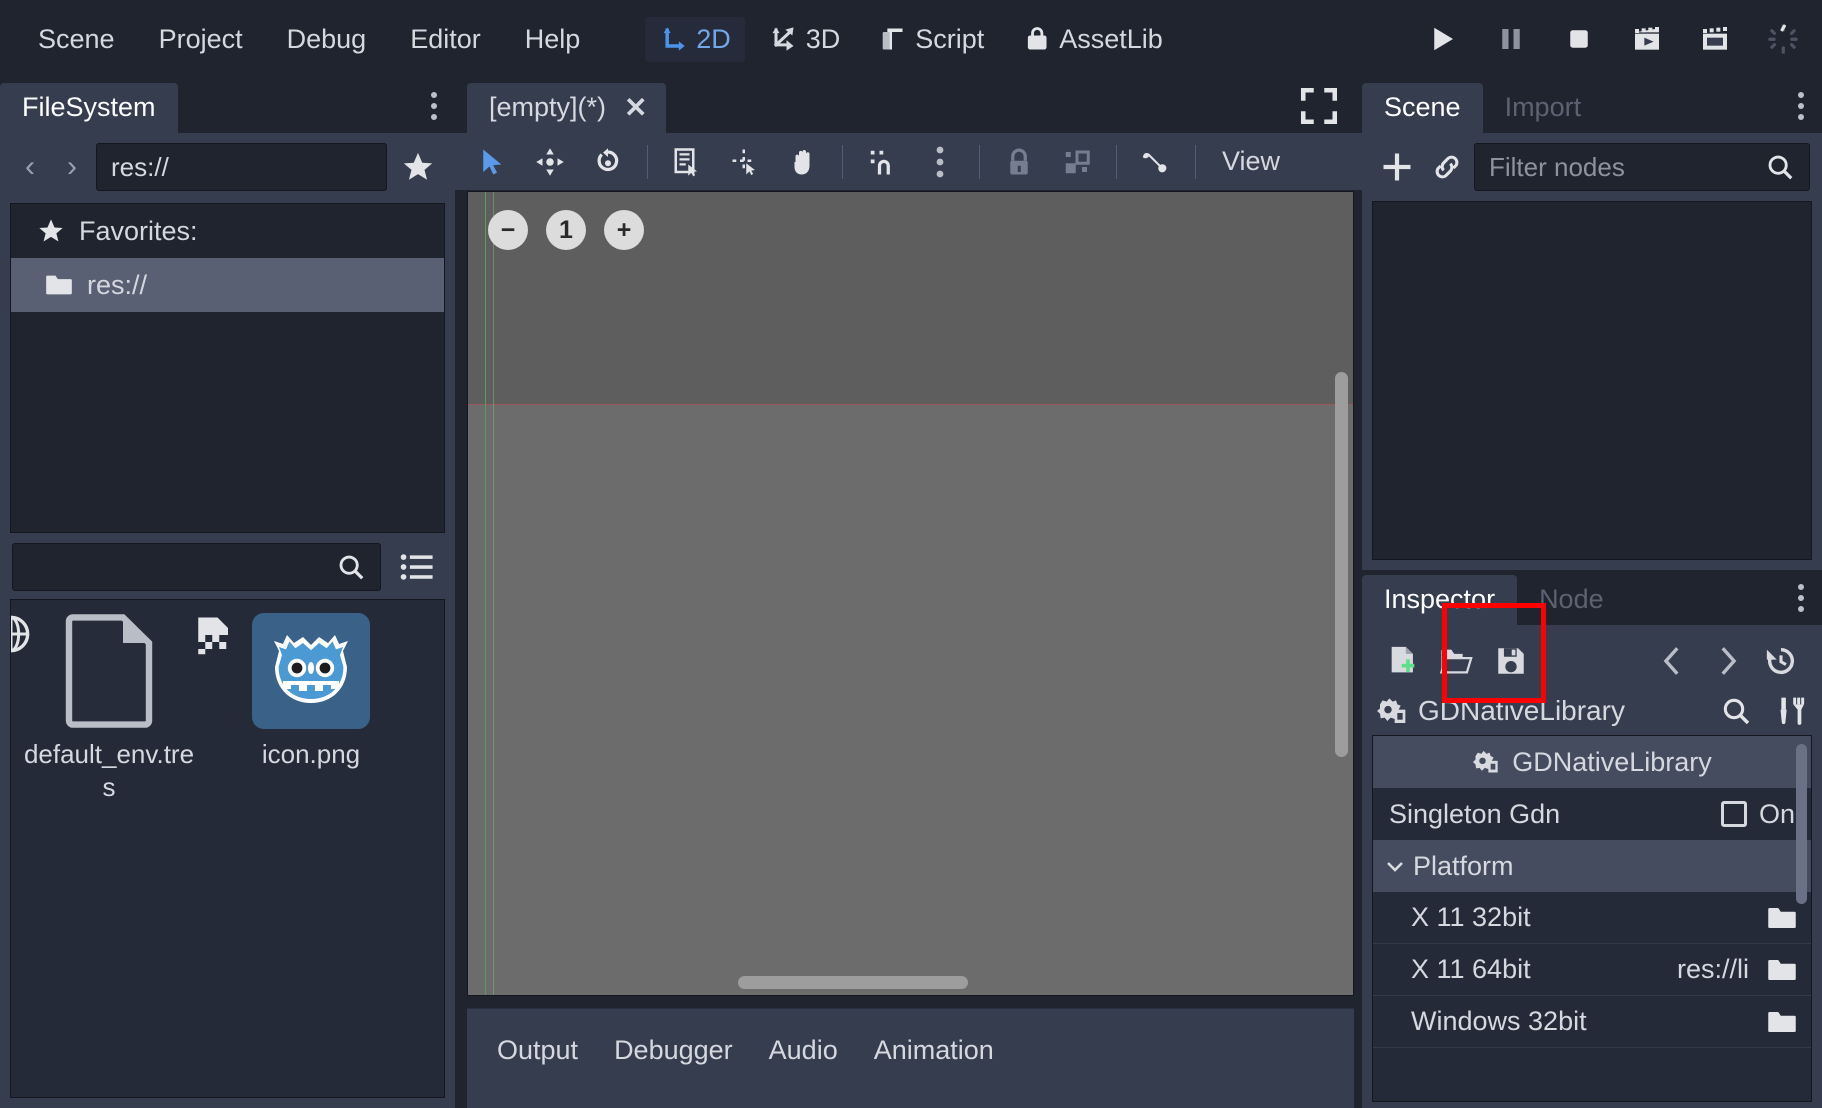  I want to click on property-category-platform: Platform, so click(1592, 866).